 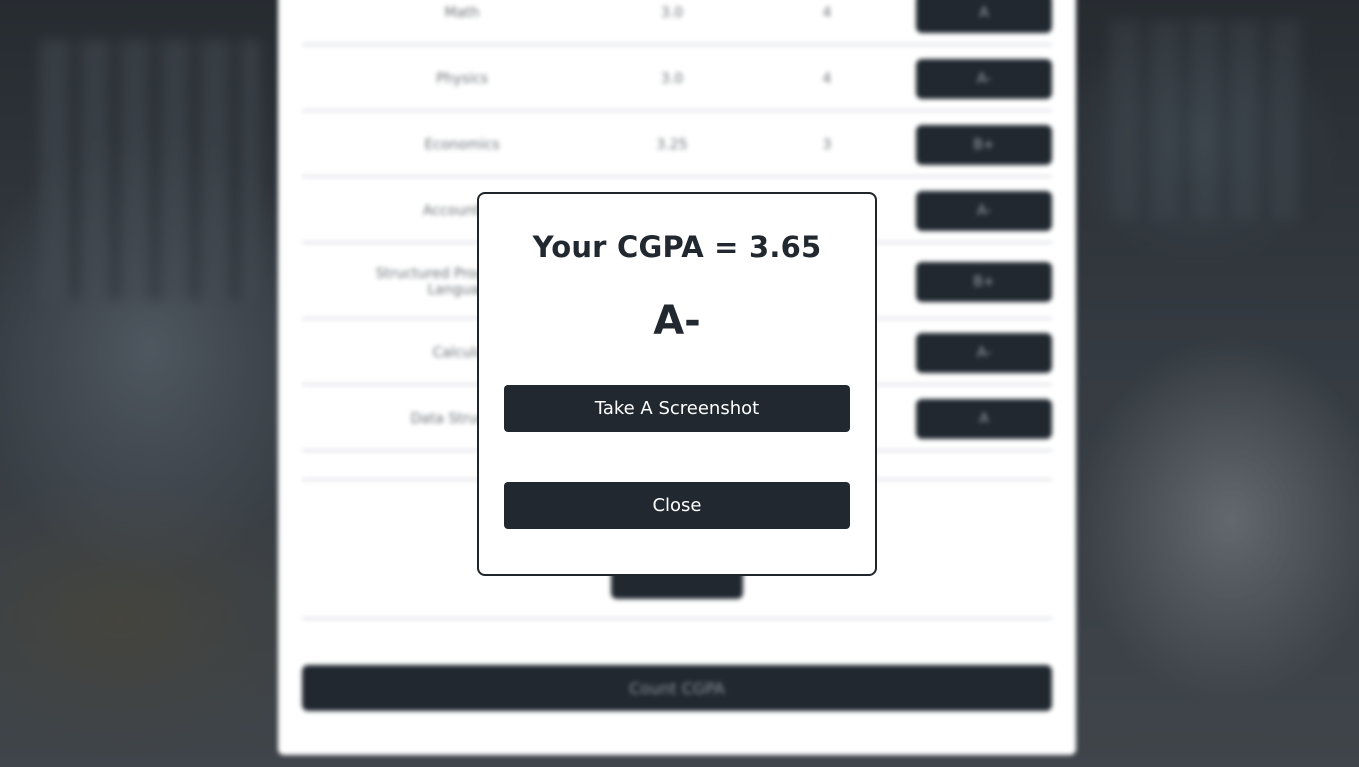 What do you see at coordinates (462, 12) in the screenshot?
I see `course-name: Math` at bounding box center [462, 12].